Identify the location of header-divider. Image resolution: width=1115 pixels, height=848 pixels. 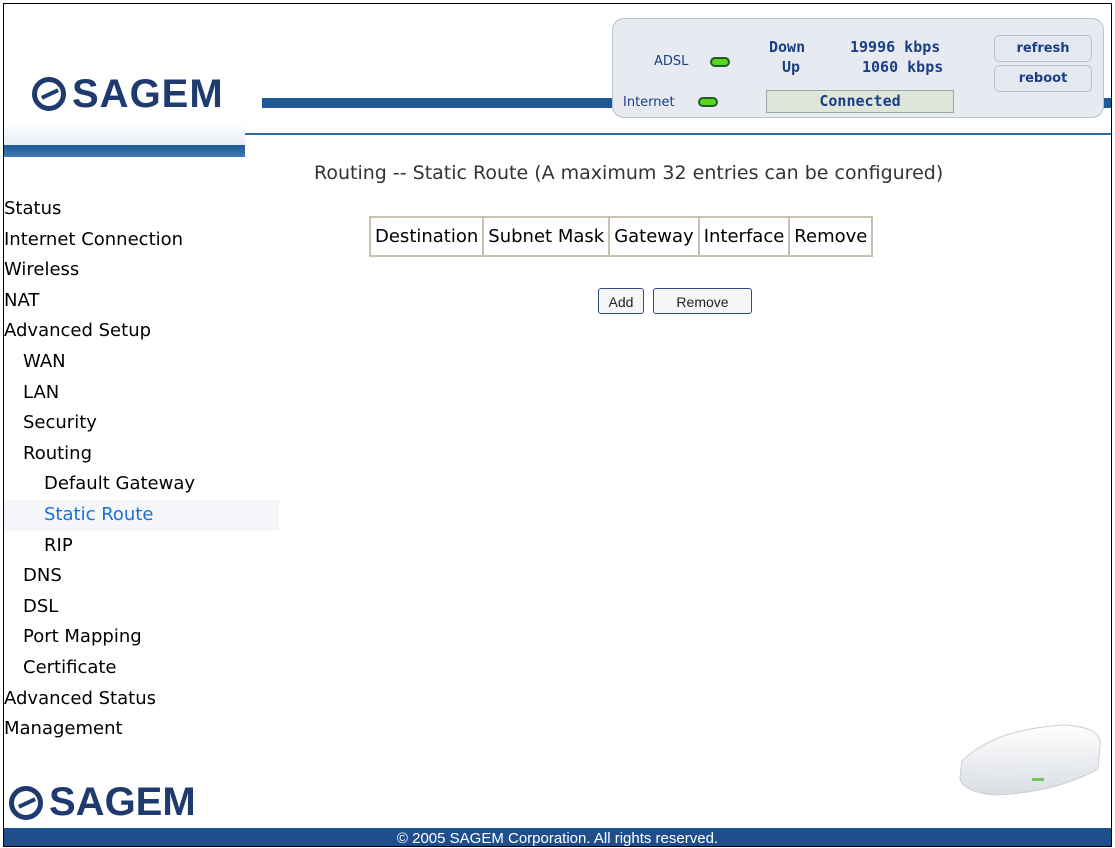
(678, 134).